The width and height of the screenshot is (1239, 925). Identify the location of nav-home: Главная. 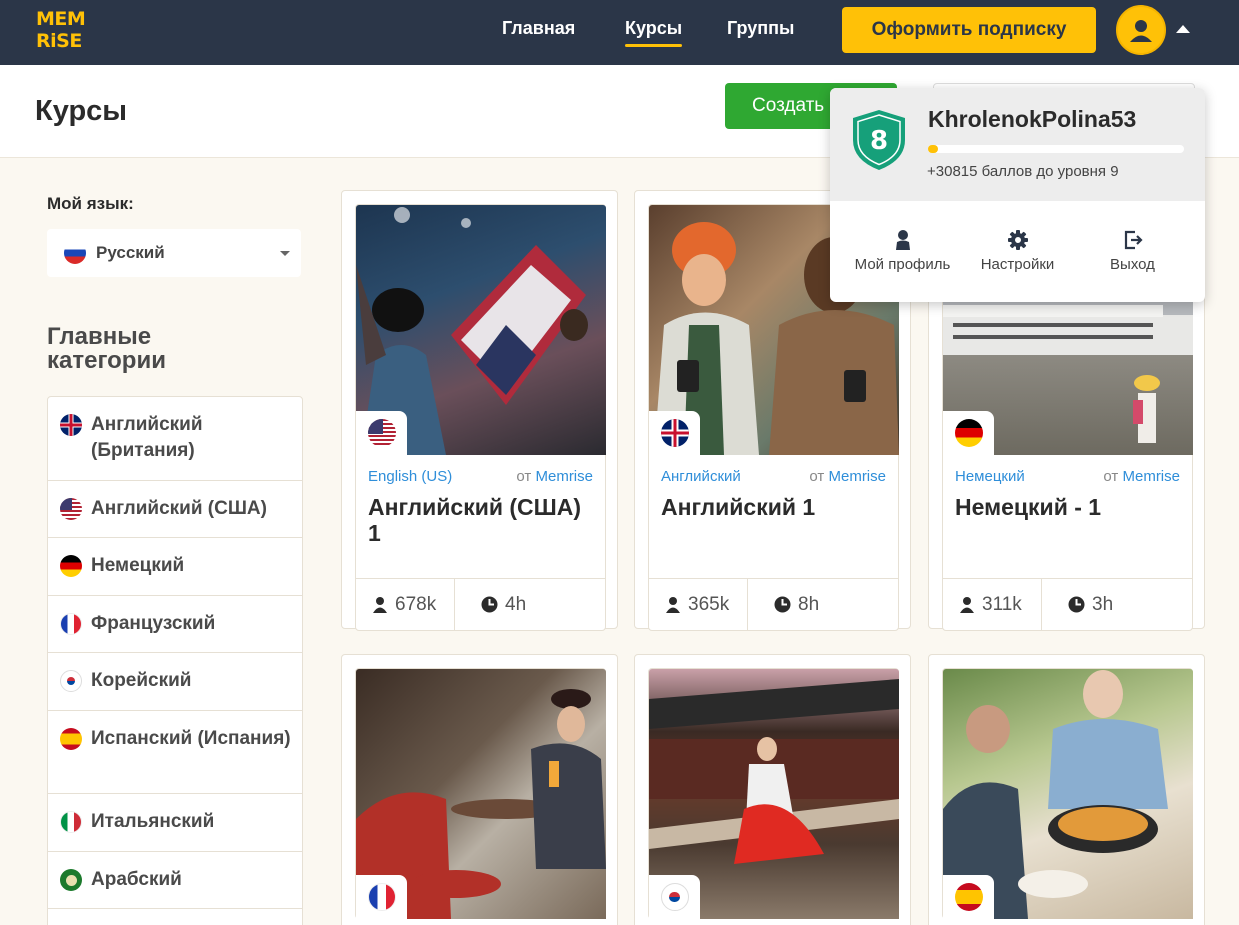
(538, 28).